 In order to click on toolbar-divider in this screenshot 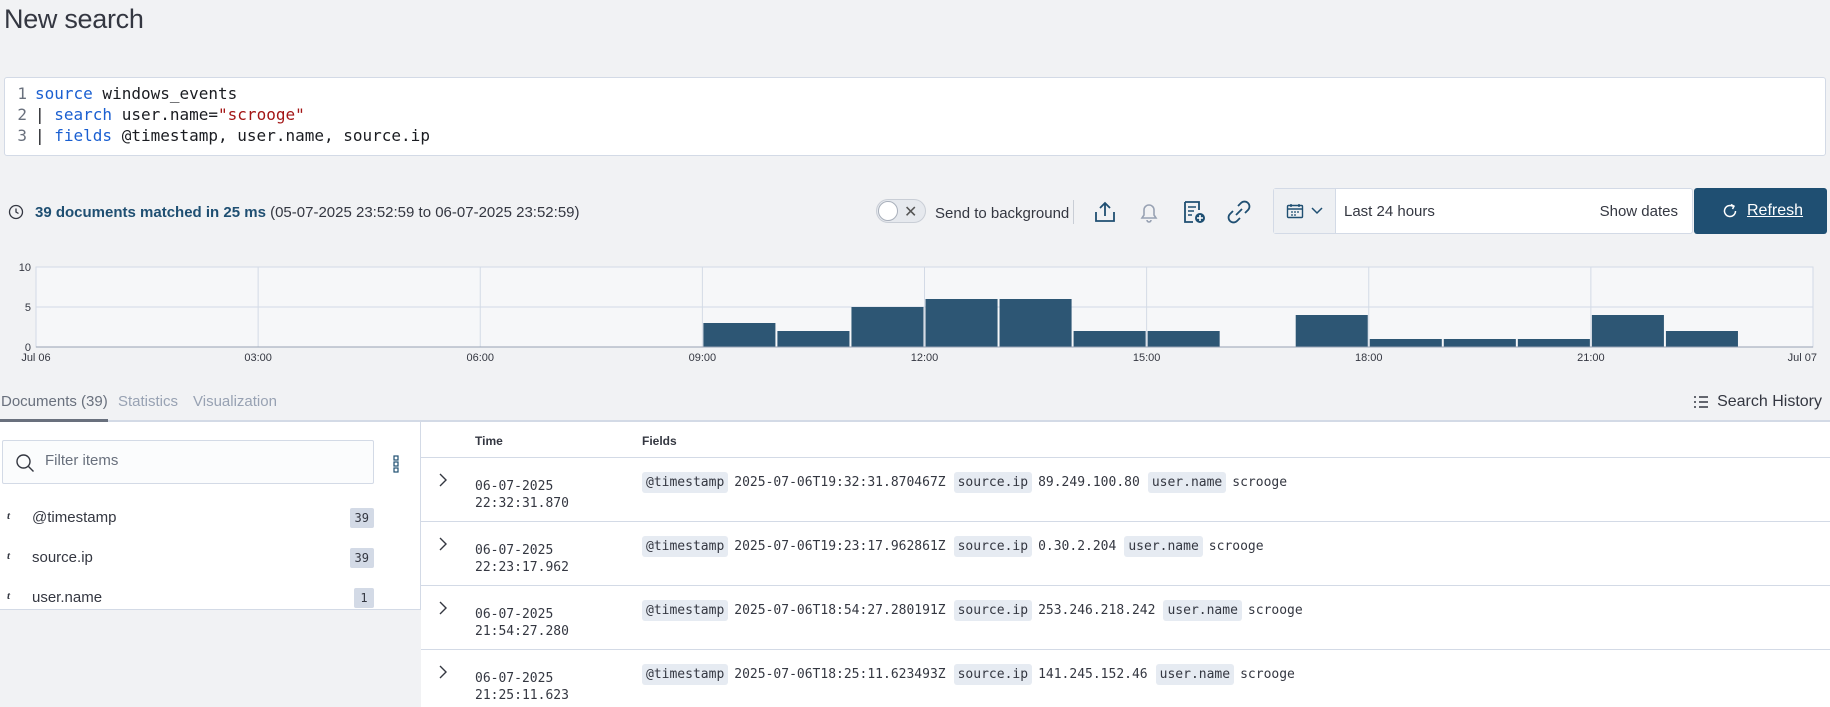, I will do `click(1073, 212)`.